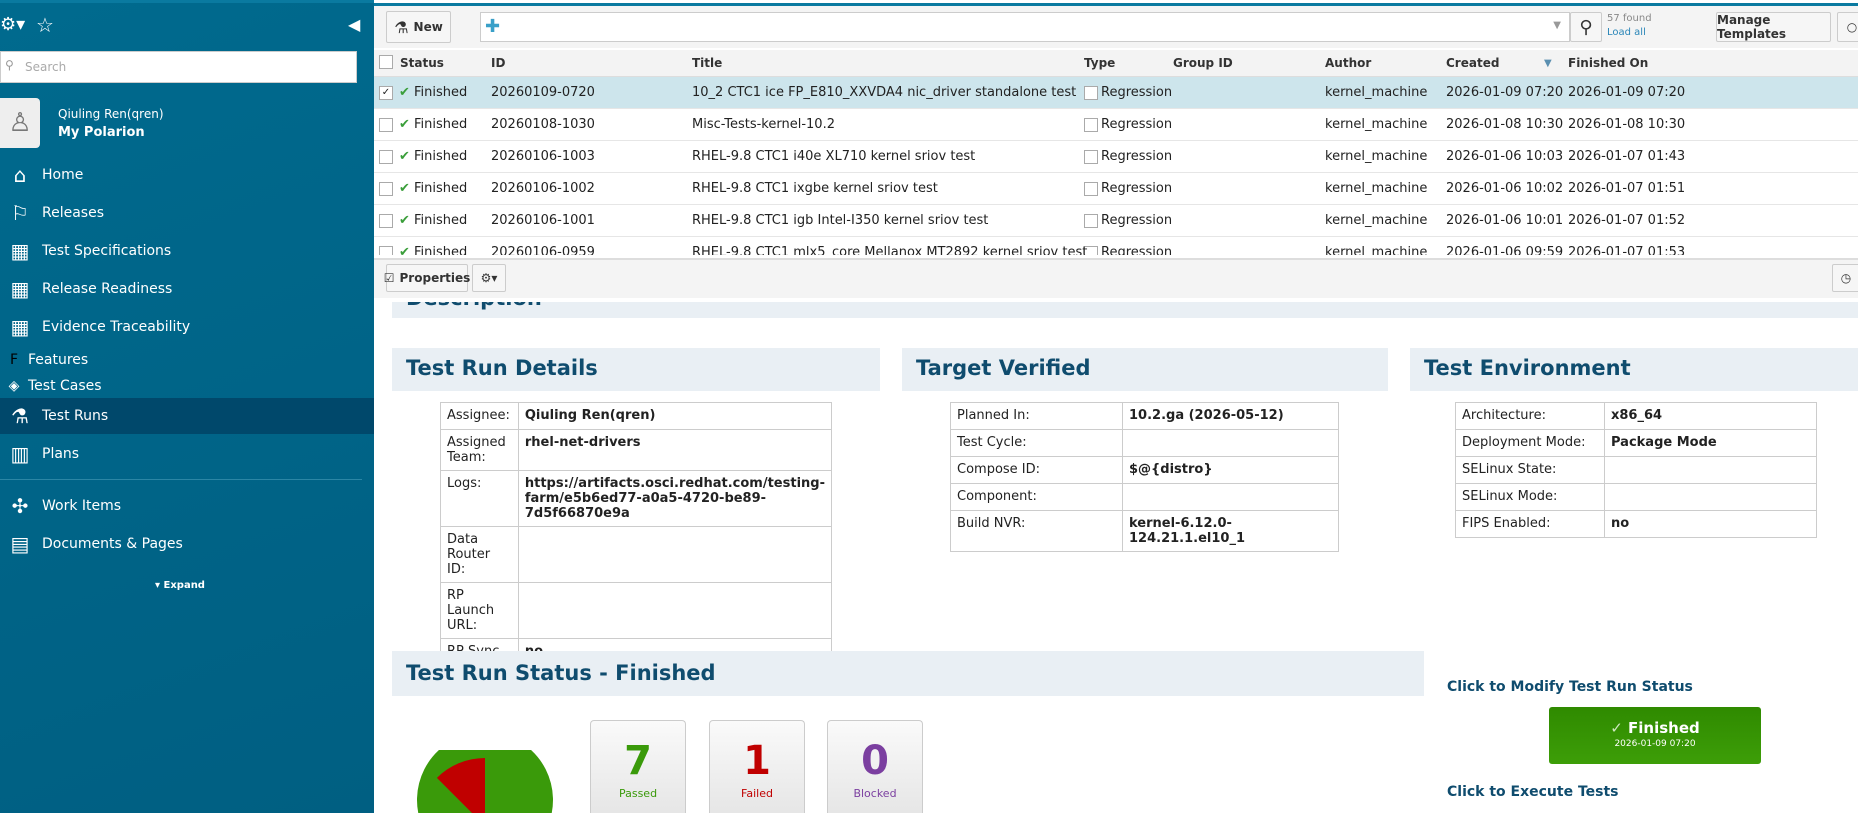 The height and width of the screenshot is (813, 1858). I want to click on search-icon: ⚲, so click(9, 65).